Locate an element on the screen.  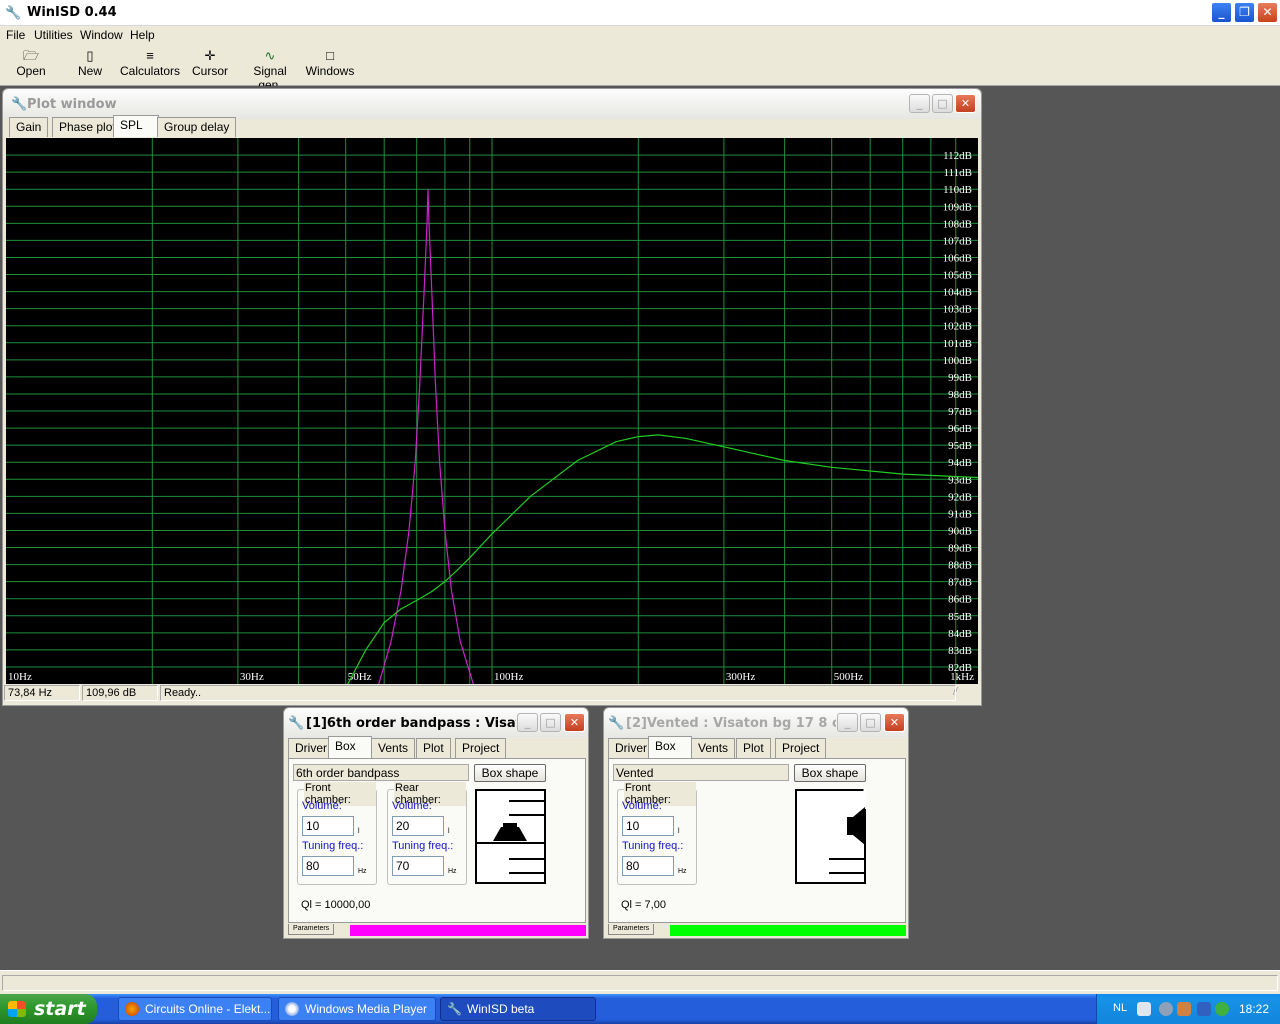
firefox-icon is located at coordinates (132, 1009).